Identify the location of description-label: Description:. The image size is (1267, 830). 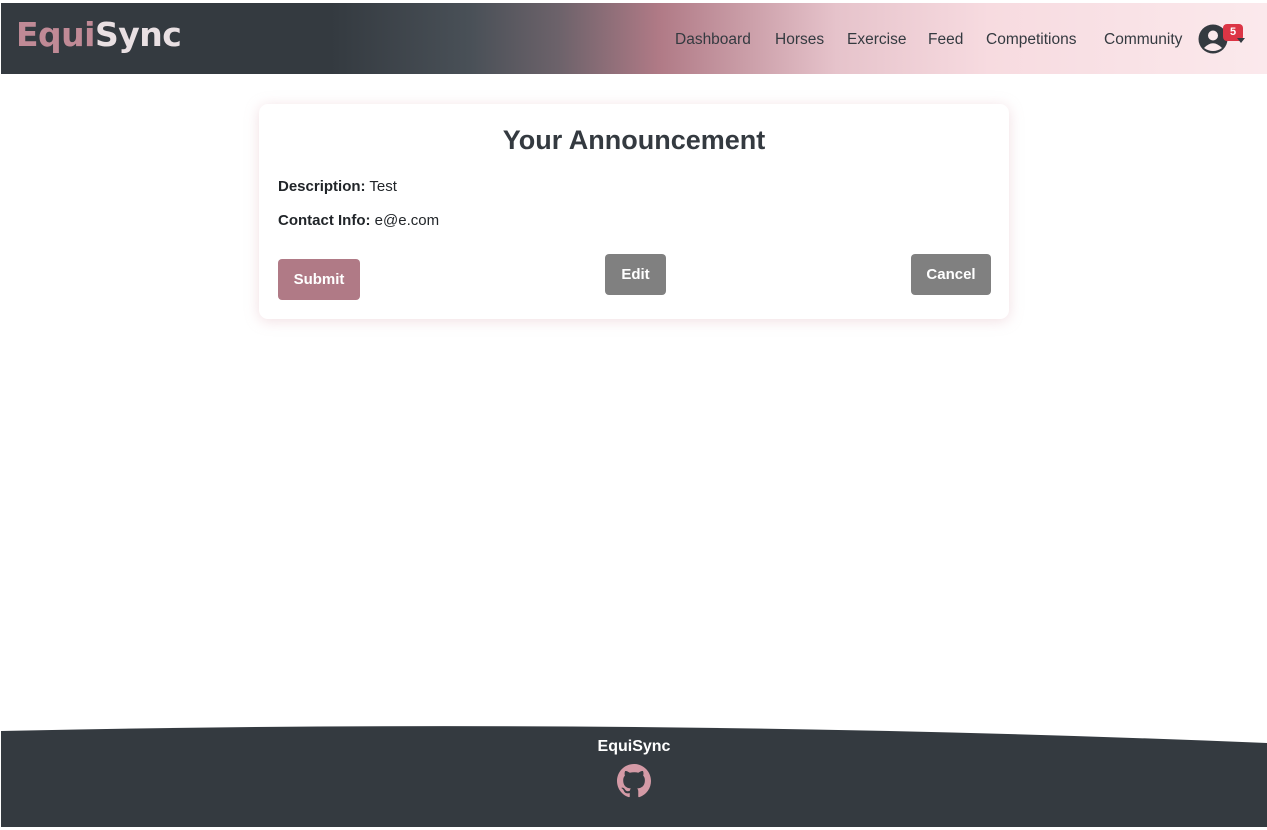
(322, 186).